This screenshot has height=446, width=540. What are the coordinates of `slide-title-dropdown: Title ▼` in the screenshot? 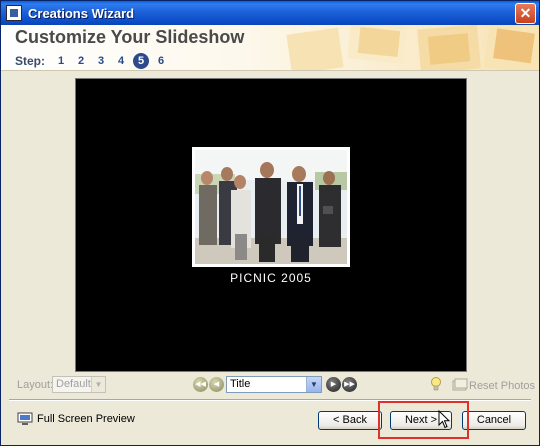 It's located at (274, 384).